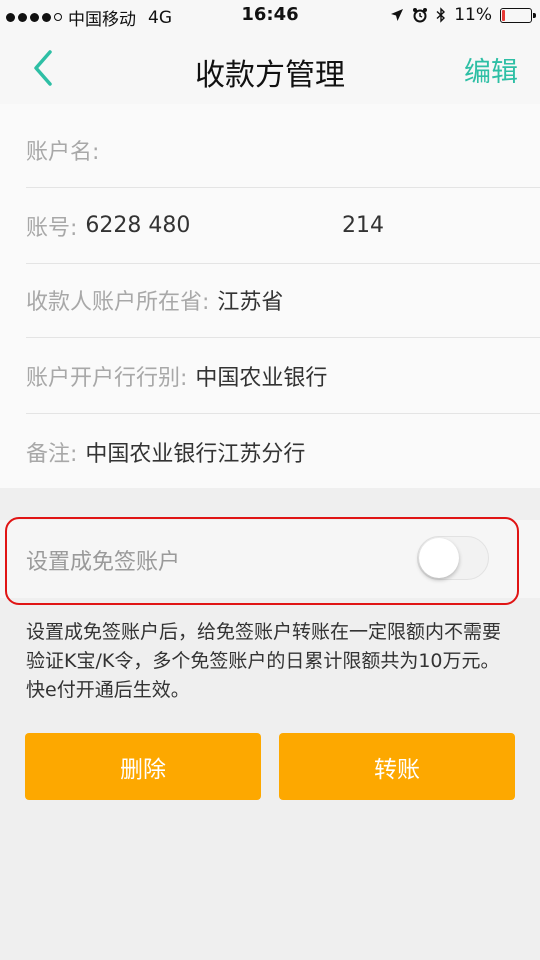  I want to click on account-name-row: 账户名:, so click(283, 150).